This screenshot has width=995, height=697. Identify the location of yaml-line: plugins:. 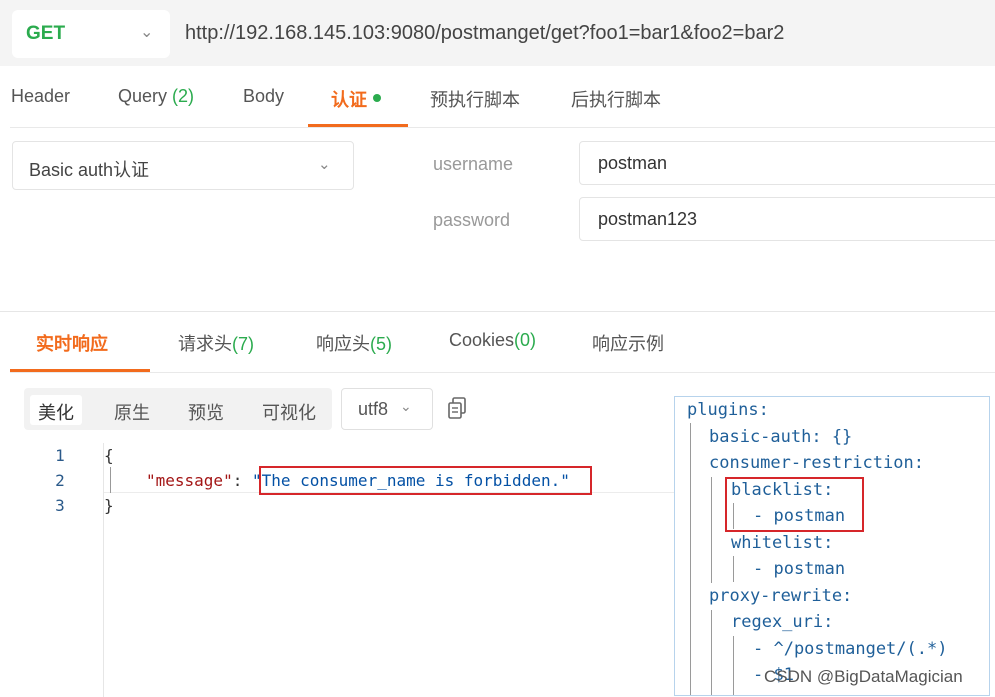
(728, 410).